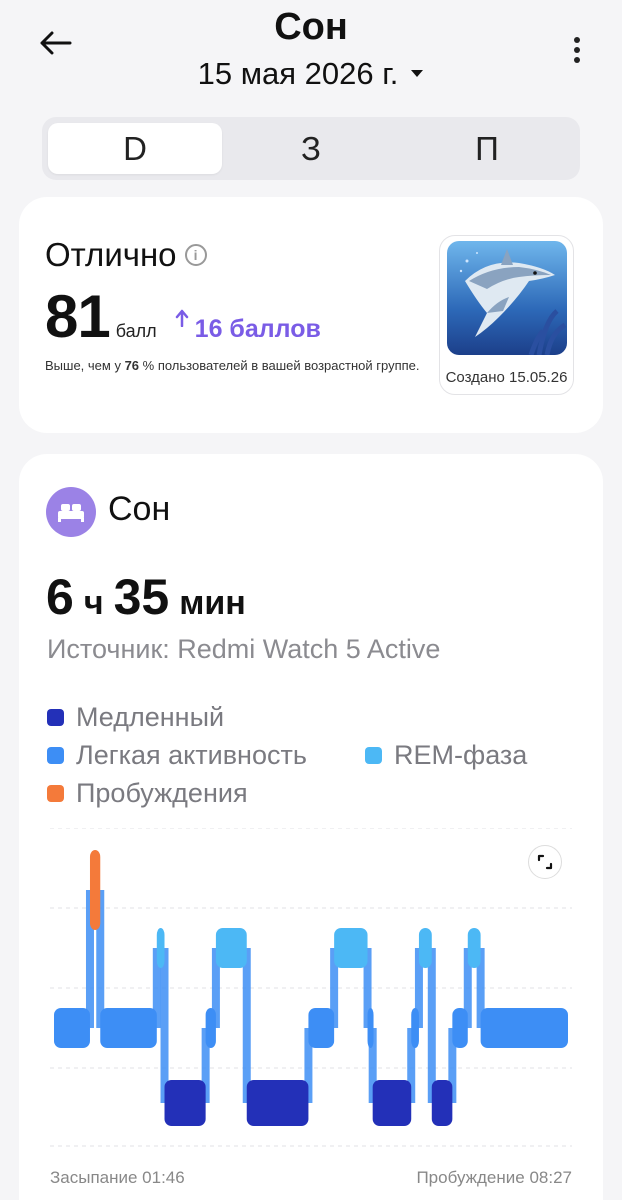 The height and width of the screenshot is (1200, 622). I want to click on page-title: Сон, so click(311, 27).